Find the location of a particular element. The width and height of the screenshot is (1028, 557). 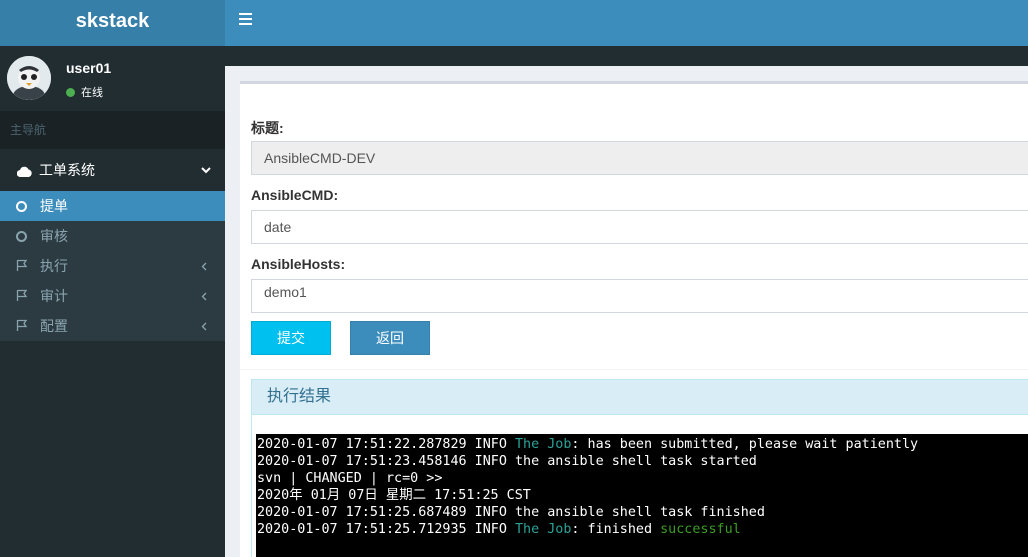

sidebar-item-config: 配置 is located at coordinates (112, 326).